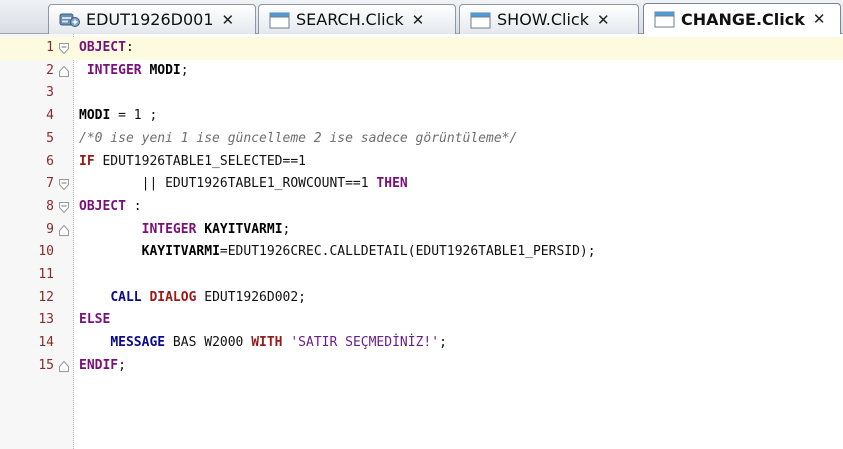 The height and width of the screenshot is (449, 843). I want to click on code-token: EDUT1926TABLE1_SELECTED==1, so click(200, 161).